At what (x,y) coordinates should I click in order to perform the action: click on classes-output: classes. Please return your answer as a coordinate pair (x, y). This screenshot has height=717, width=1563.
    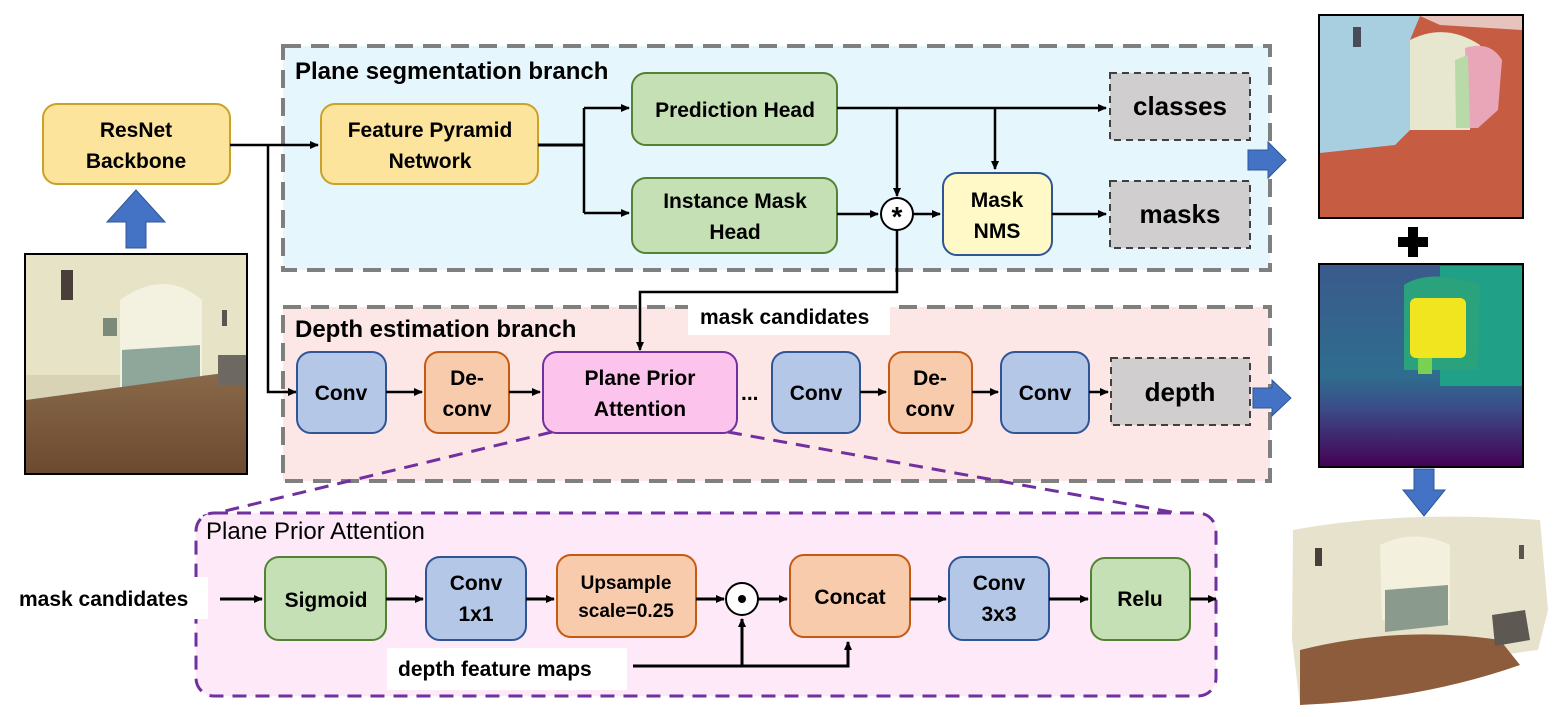
    Looking at the image, I should click on (1180, 106).